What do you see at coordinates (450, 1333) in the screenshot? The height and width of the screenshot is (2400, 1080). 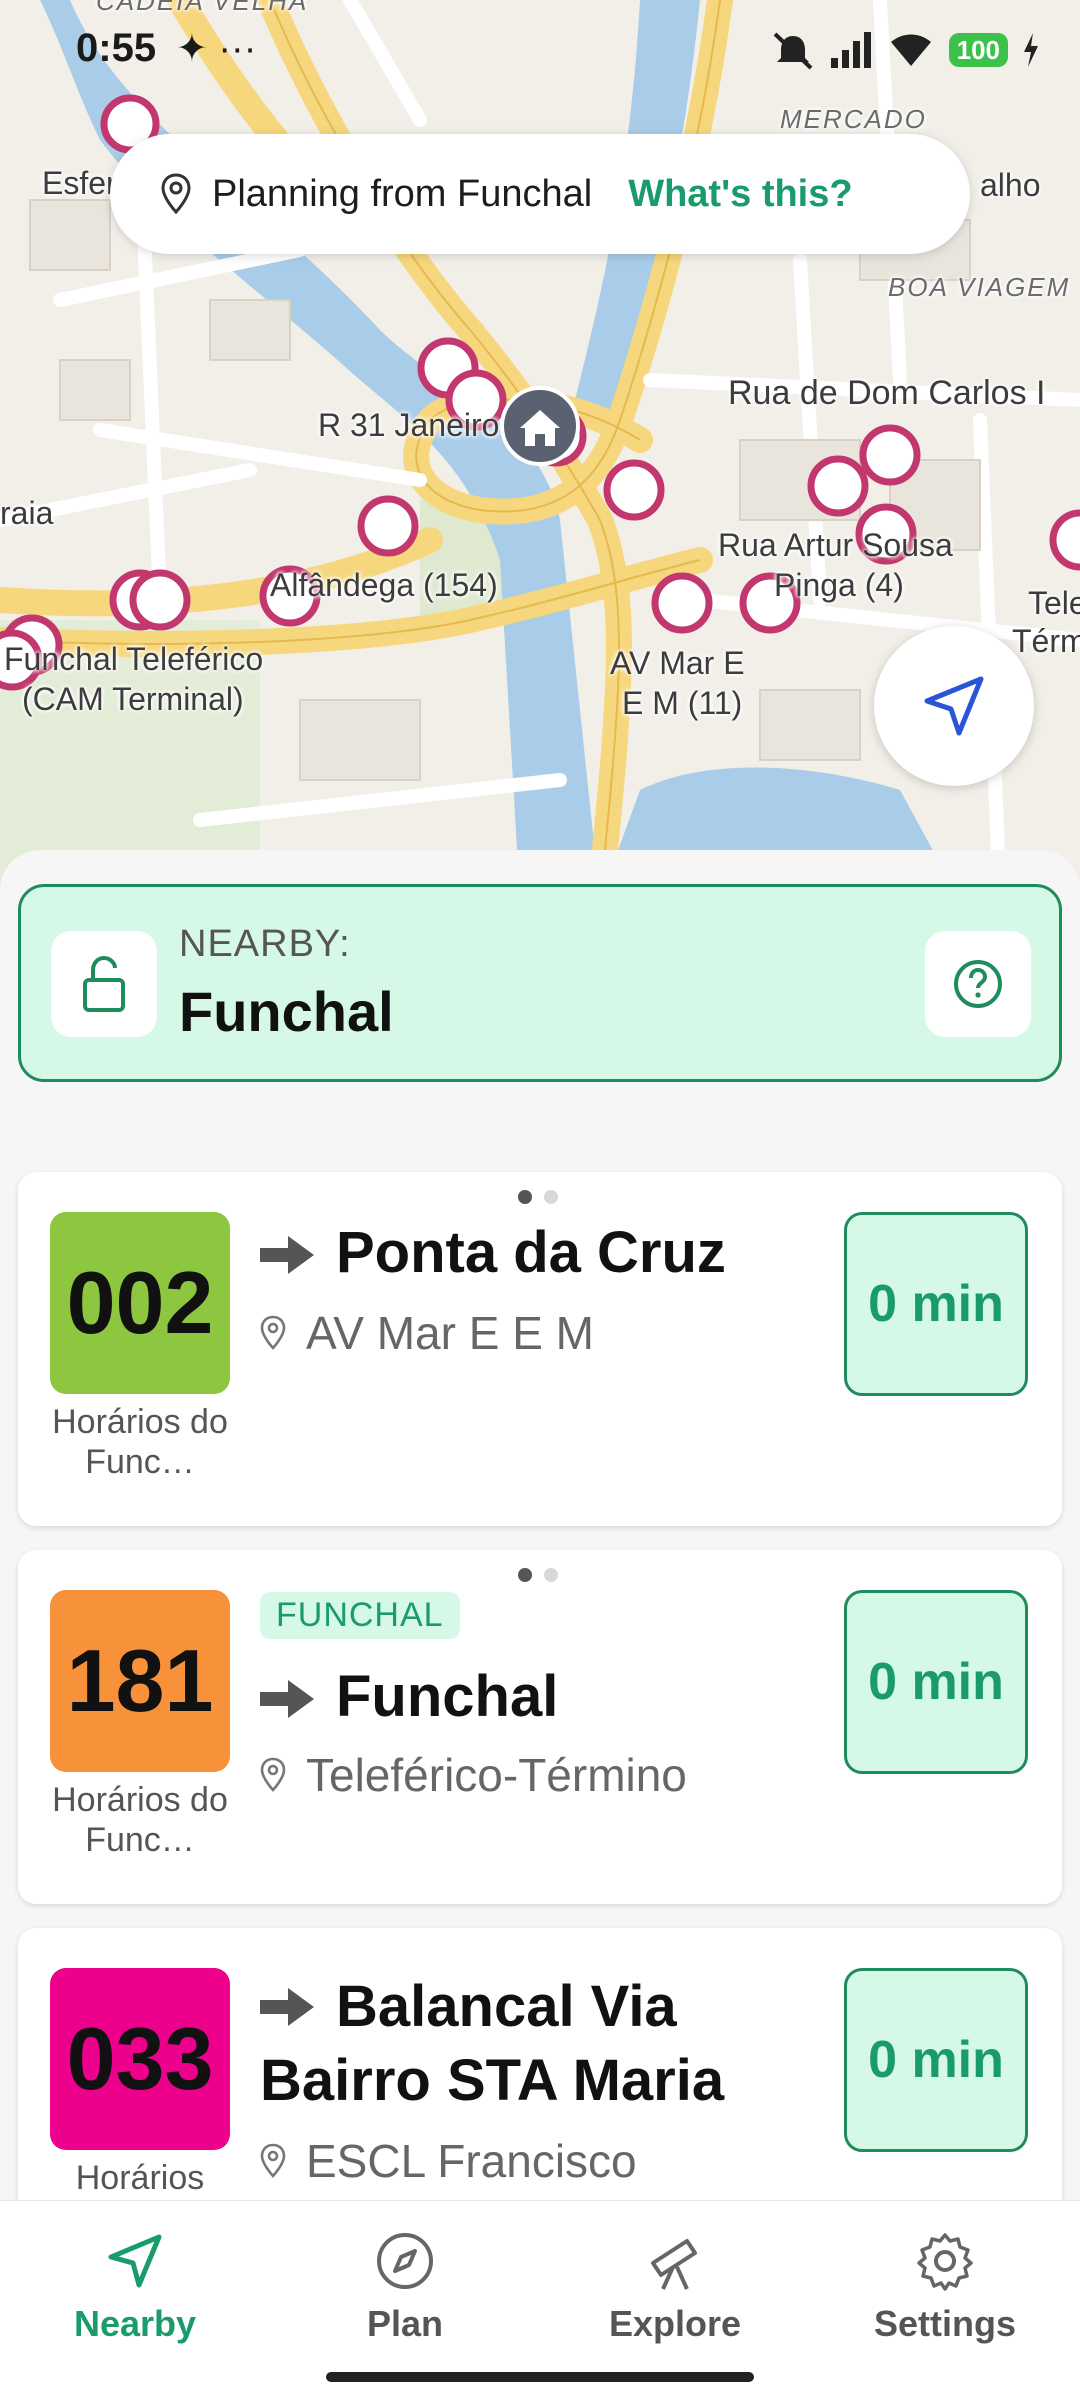 I see `stop-name: AV Mar E E M` at bounding box center [450, 1333].